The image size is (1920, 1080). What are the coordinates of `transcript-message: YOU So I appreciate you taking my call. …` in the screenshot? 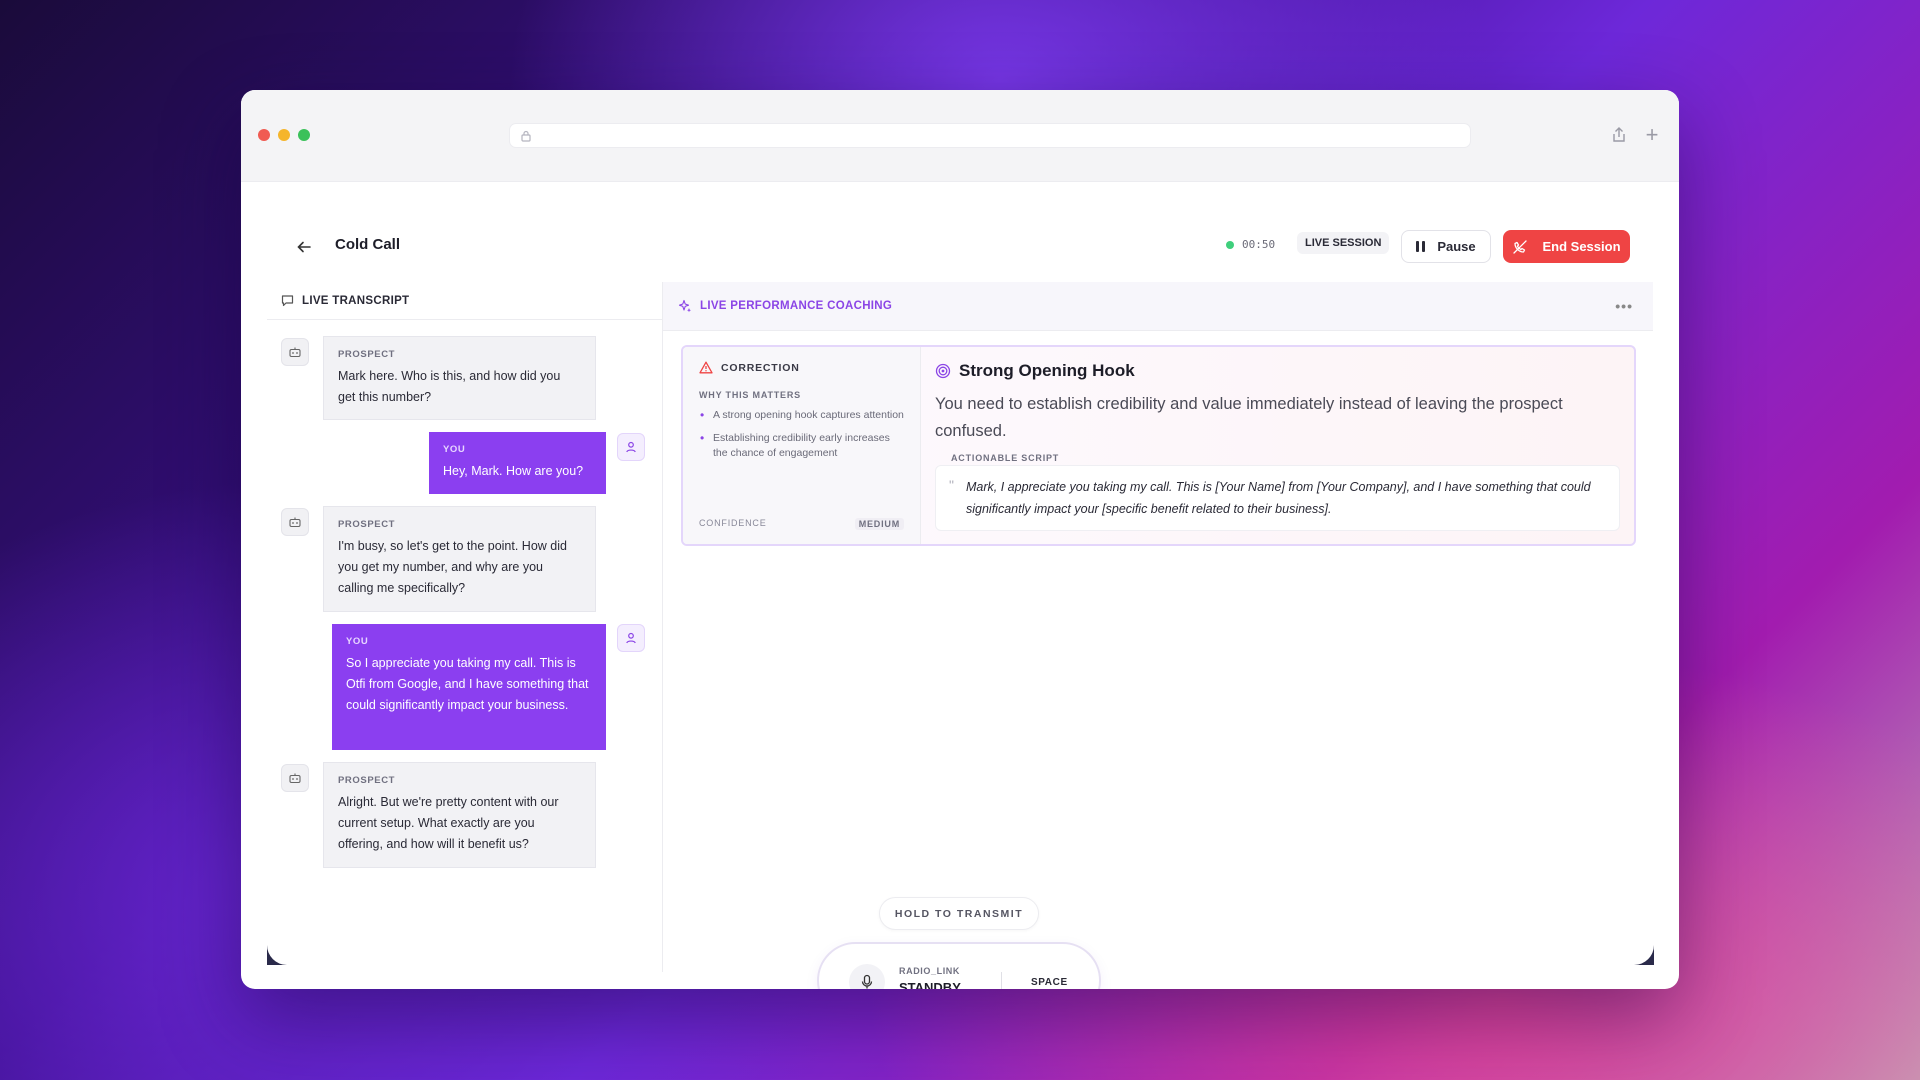 It's located at (469, 687).